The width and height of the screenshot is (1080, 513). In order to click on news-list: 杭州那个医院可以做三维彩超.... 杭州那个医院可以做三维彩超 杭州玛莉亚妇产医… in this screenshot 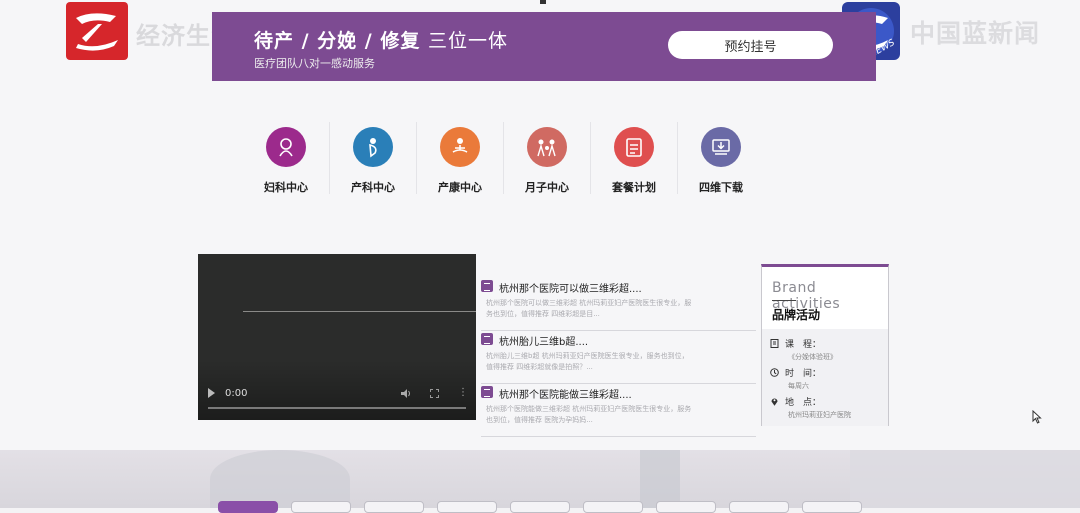, I will do `click(618, 357)`.